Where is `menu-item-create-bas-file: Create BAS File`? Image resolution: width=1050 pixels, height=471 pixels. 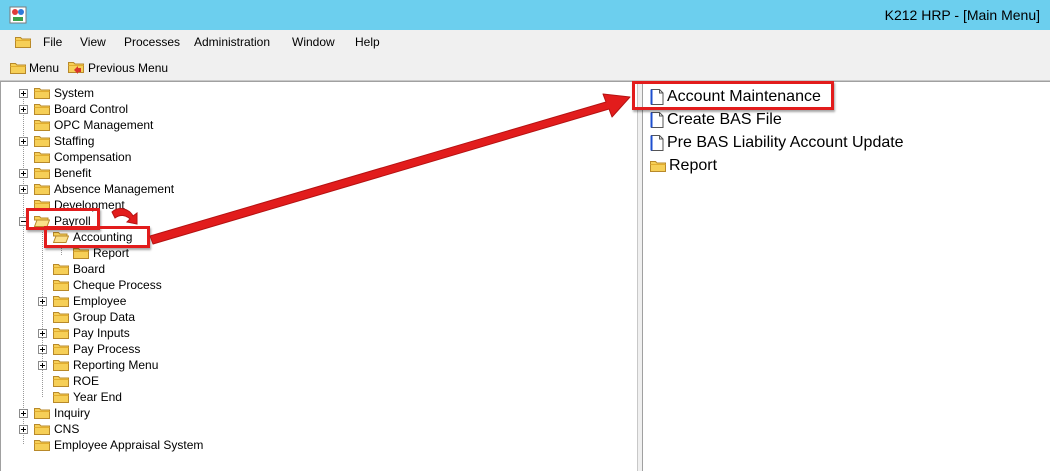 menu-item-create-bas-file: Create BAS File is located at coordinates (716, 120).